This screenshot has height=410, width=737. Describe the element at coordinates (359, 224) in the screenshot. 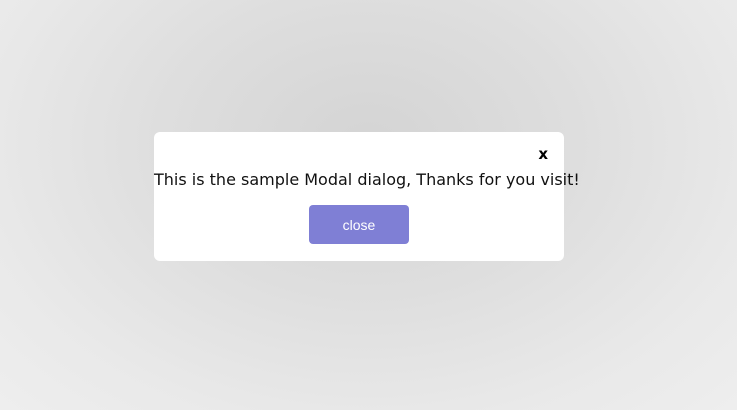

I see `close-button: close` at that location.